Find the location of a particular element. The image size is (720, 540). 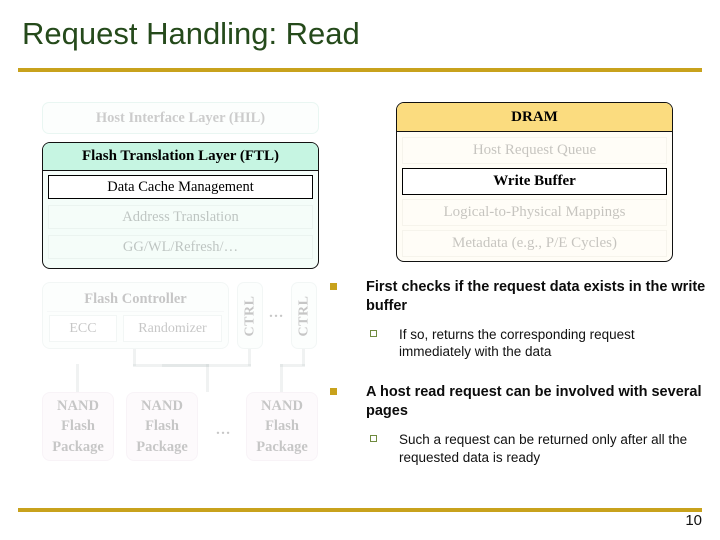

flash-controller-label: Flash Controller is located at coordinates (135, 298).